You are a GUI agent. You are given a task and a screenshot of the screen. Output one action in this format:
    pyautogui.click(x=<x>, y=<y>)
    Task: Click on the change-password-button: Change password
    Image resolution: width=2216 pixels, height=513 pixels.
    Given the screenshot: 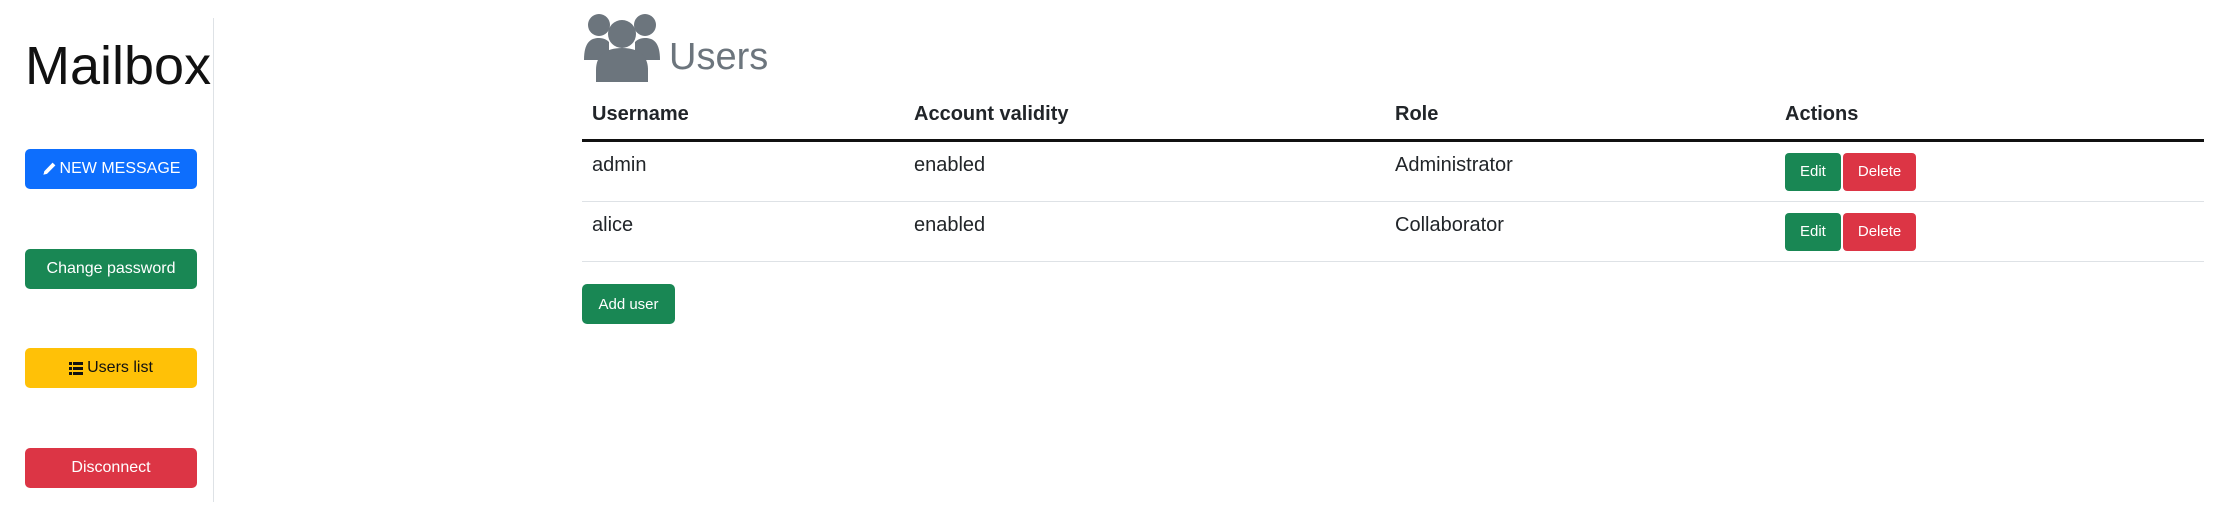 What is the action you would take?
    pyautogui.click(x=111, y=269)
    